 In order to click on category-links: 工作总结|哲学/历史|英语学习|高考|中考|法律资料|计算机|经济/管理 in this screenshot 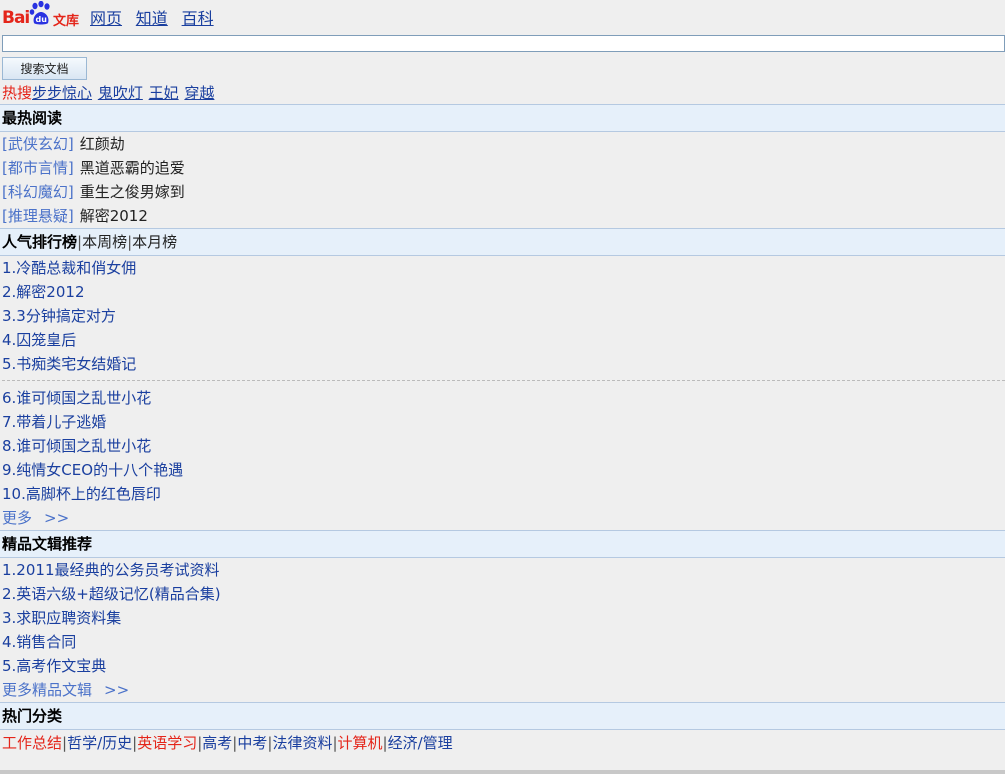, I will do `click(502, 742)`.